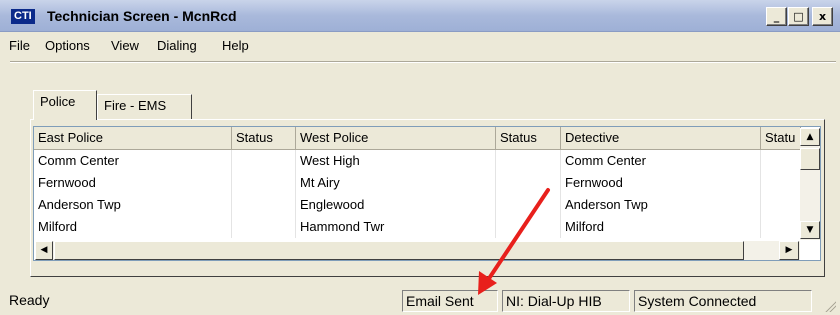 The image size is (840, 315). Describe the element at coordinates (19, 45) in the screenshot. I see `menu-file: File` at that location.